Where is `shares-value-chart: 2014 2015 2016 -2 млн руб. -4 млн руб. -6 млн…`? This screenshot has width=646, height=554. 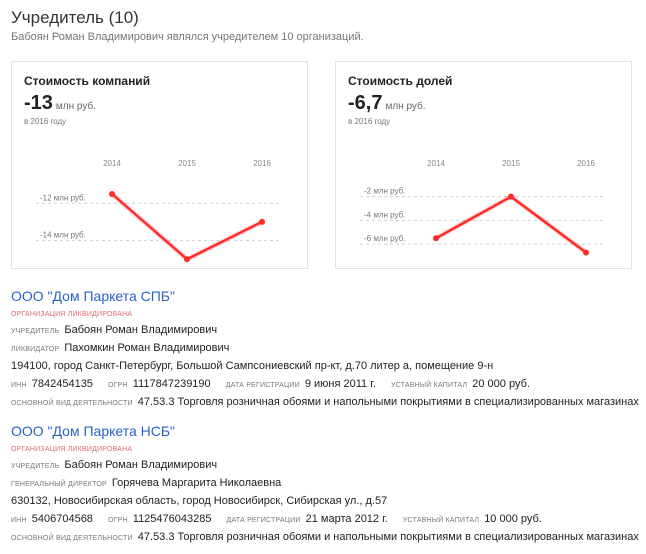
shares-value-chart: 2014 2015 2016 -2 млн руб. -4 млн руб. -6 млн… is located at coordinates (483, 207).